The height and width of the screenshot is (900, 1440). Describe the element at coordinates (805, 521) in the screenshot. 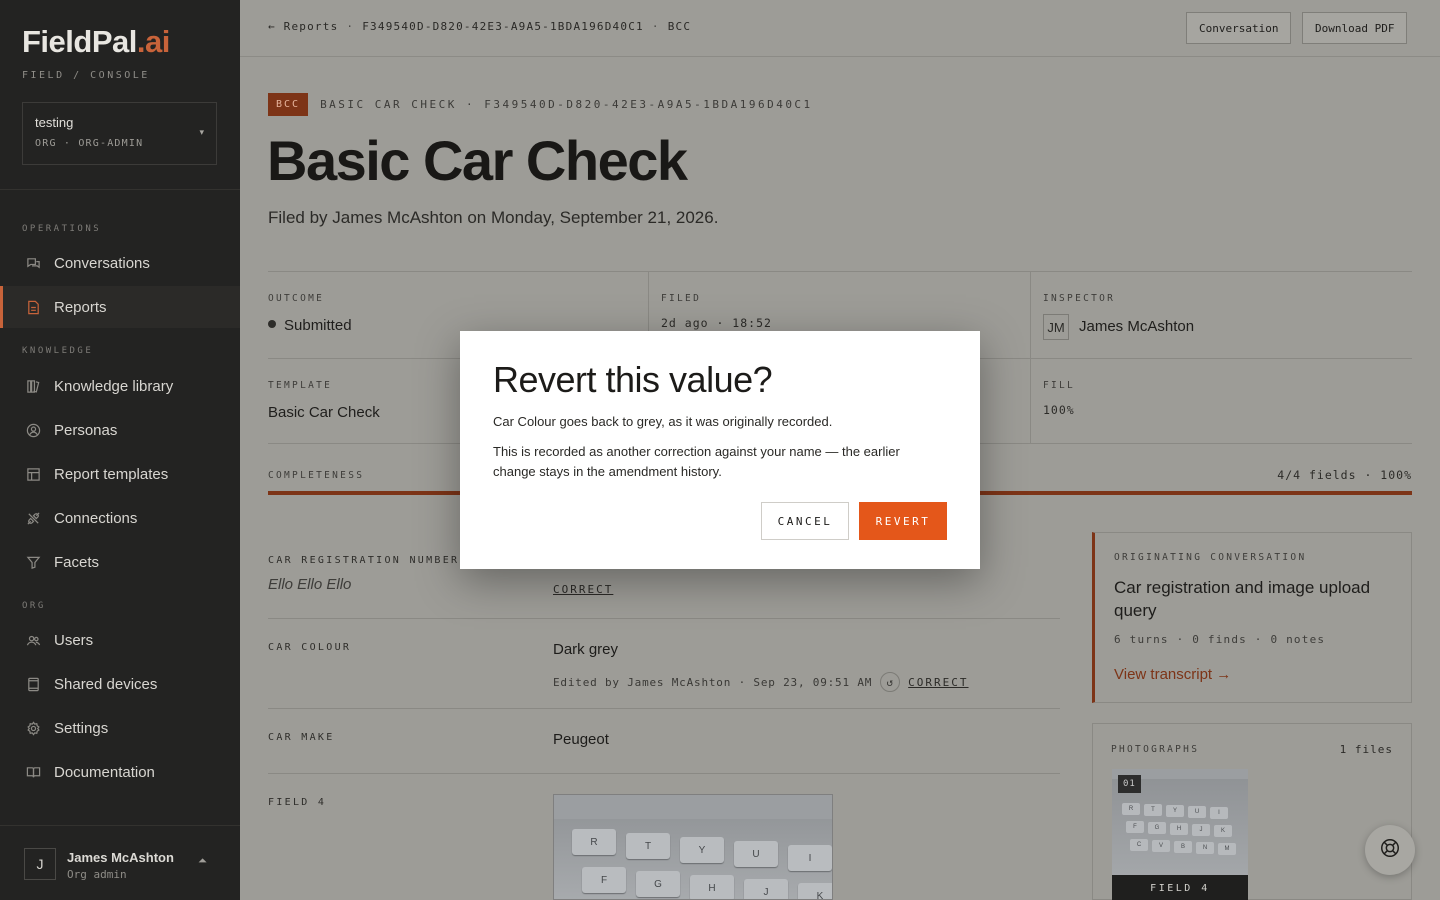

I see `cancel-button: CANCEL` at that location.